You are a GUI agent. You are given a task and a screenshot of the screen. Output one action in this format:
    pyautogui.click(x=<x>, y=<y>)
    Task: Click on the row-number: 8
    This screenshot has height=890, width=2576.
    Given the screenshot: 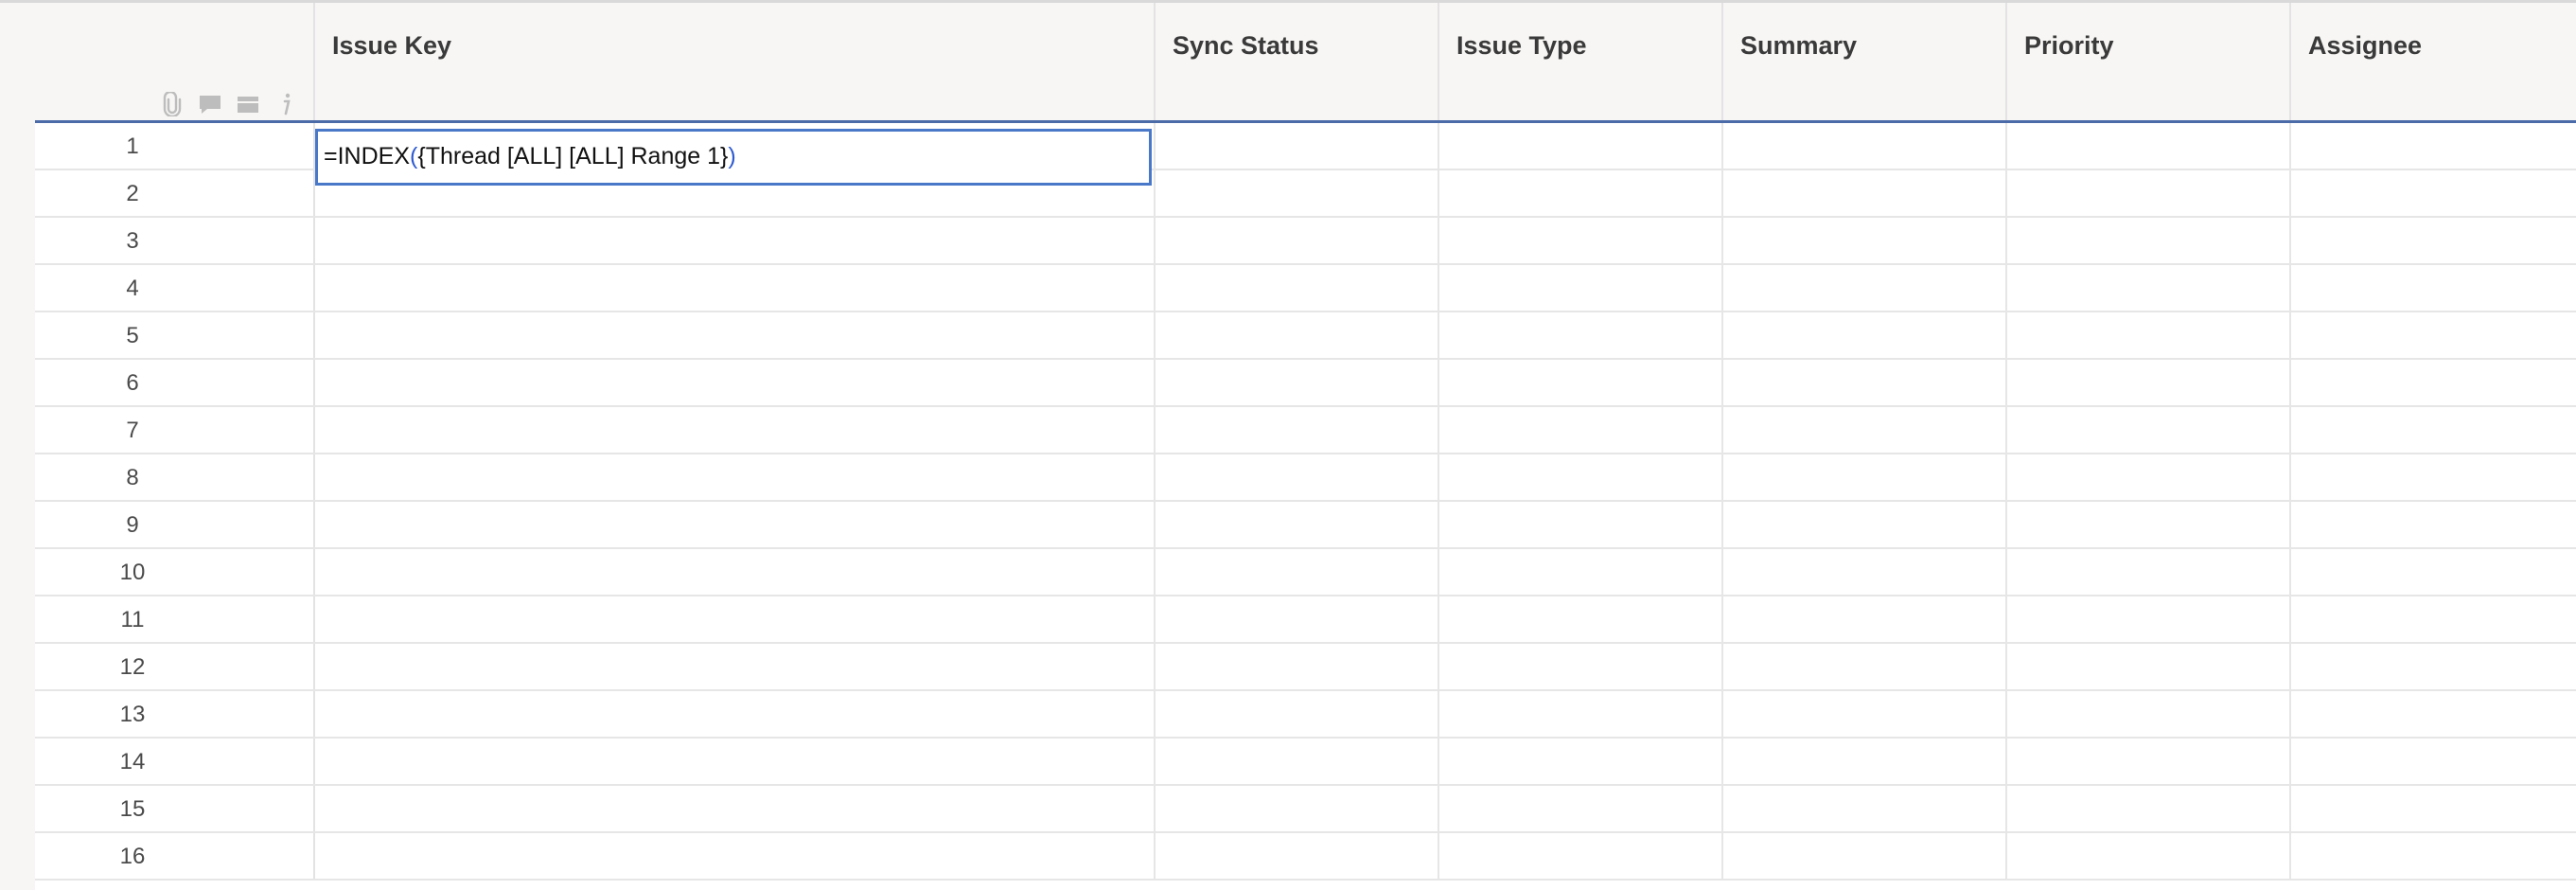 What is the action you would take?
    pyautogui.click(x=175, y=477)
    